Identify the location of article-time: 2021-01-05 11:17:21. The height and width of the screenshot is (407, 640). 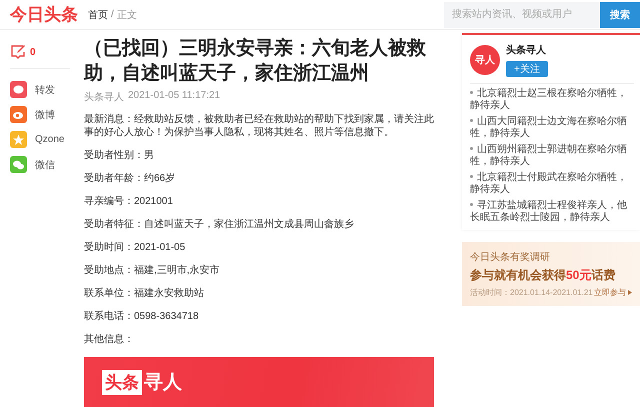
(174, 96).